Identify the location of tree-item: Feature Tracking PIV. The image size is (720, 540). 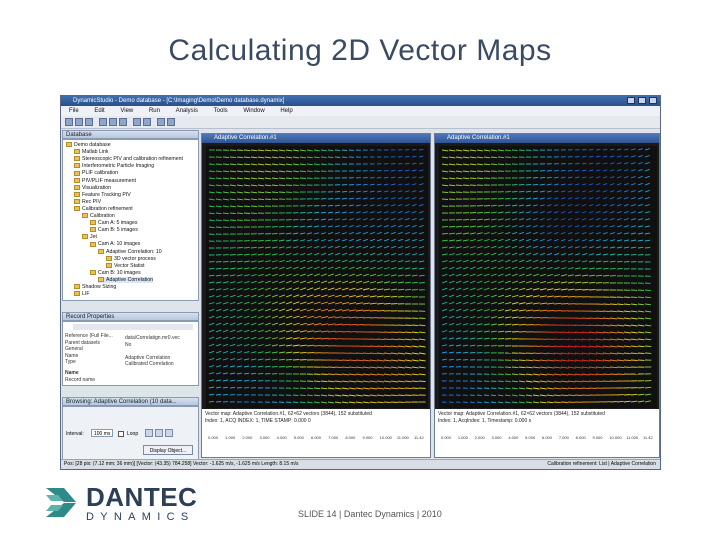
(102, 195).